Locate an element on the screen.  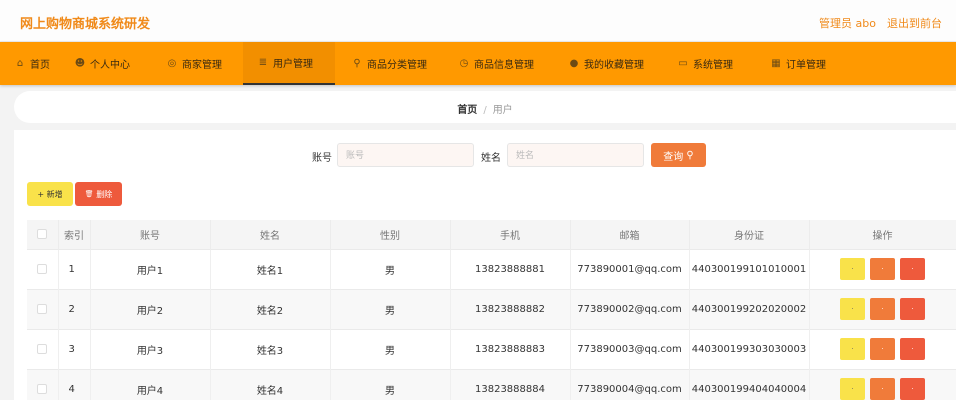
nav-item-label: 首页 is located at coordinates (40, 65).